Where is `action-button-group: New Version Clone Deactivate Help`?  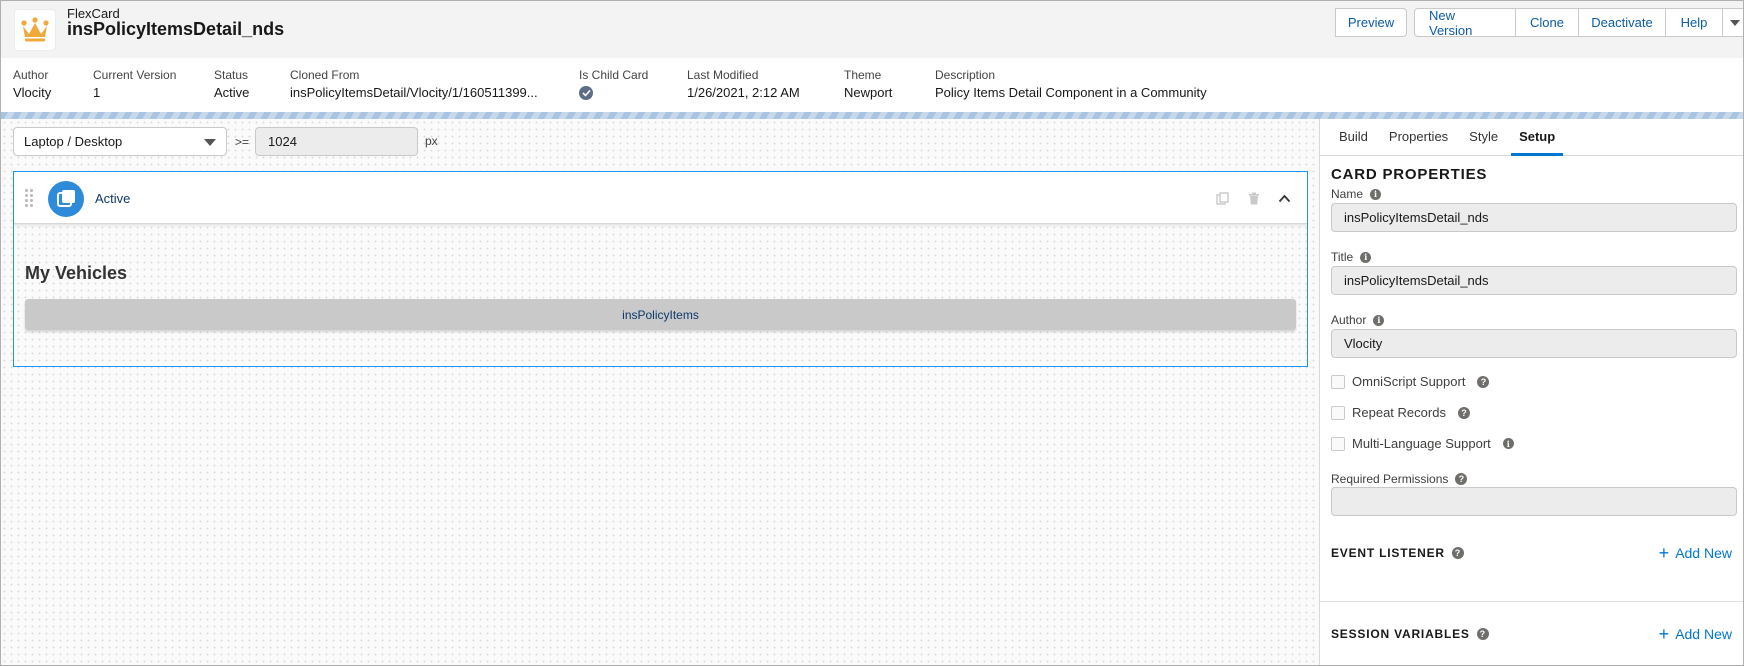 action-button-group: New Version Clone Deactivate Help is located at coordinates (1578, 23).